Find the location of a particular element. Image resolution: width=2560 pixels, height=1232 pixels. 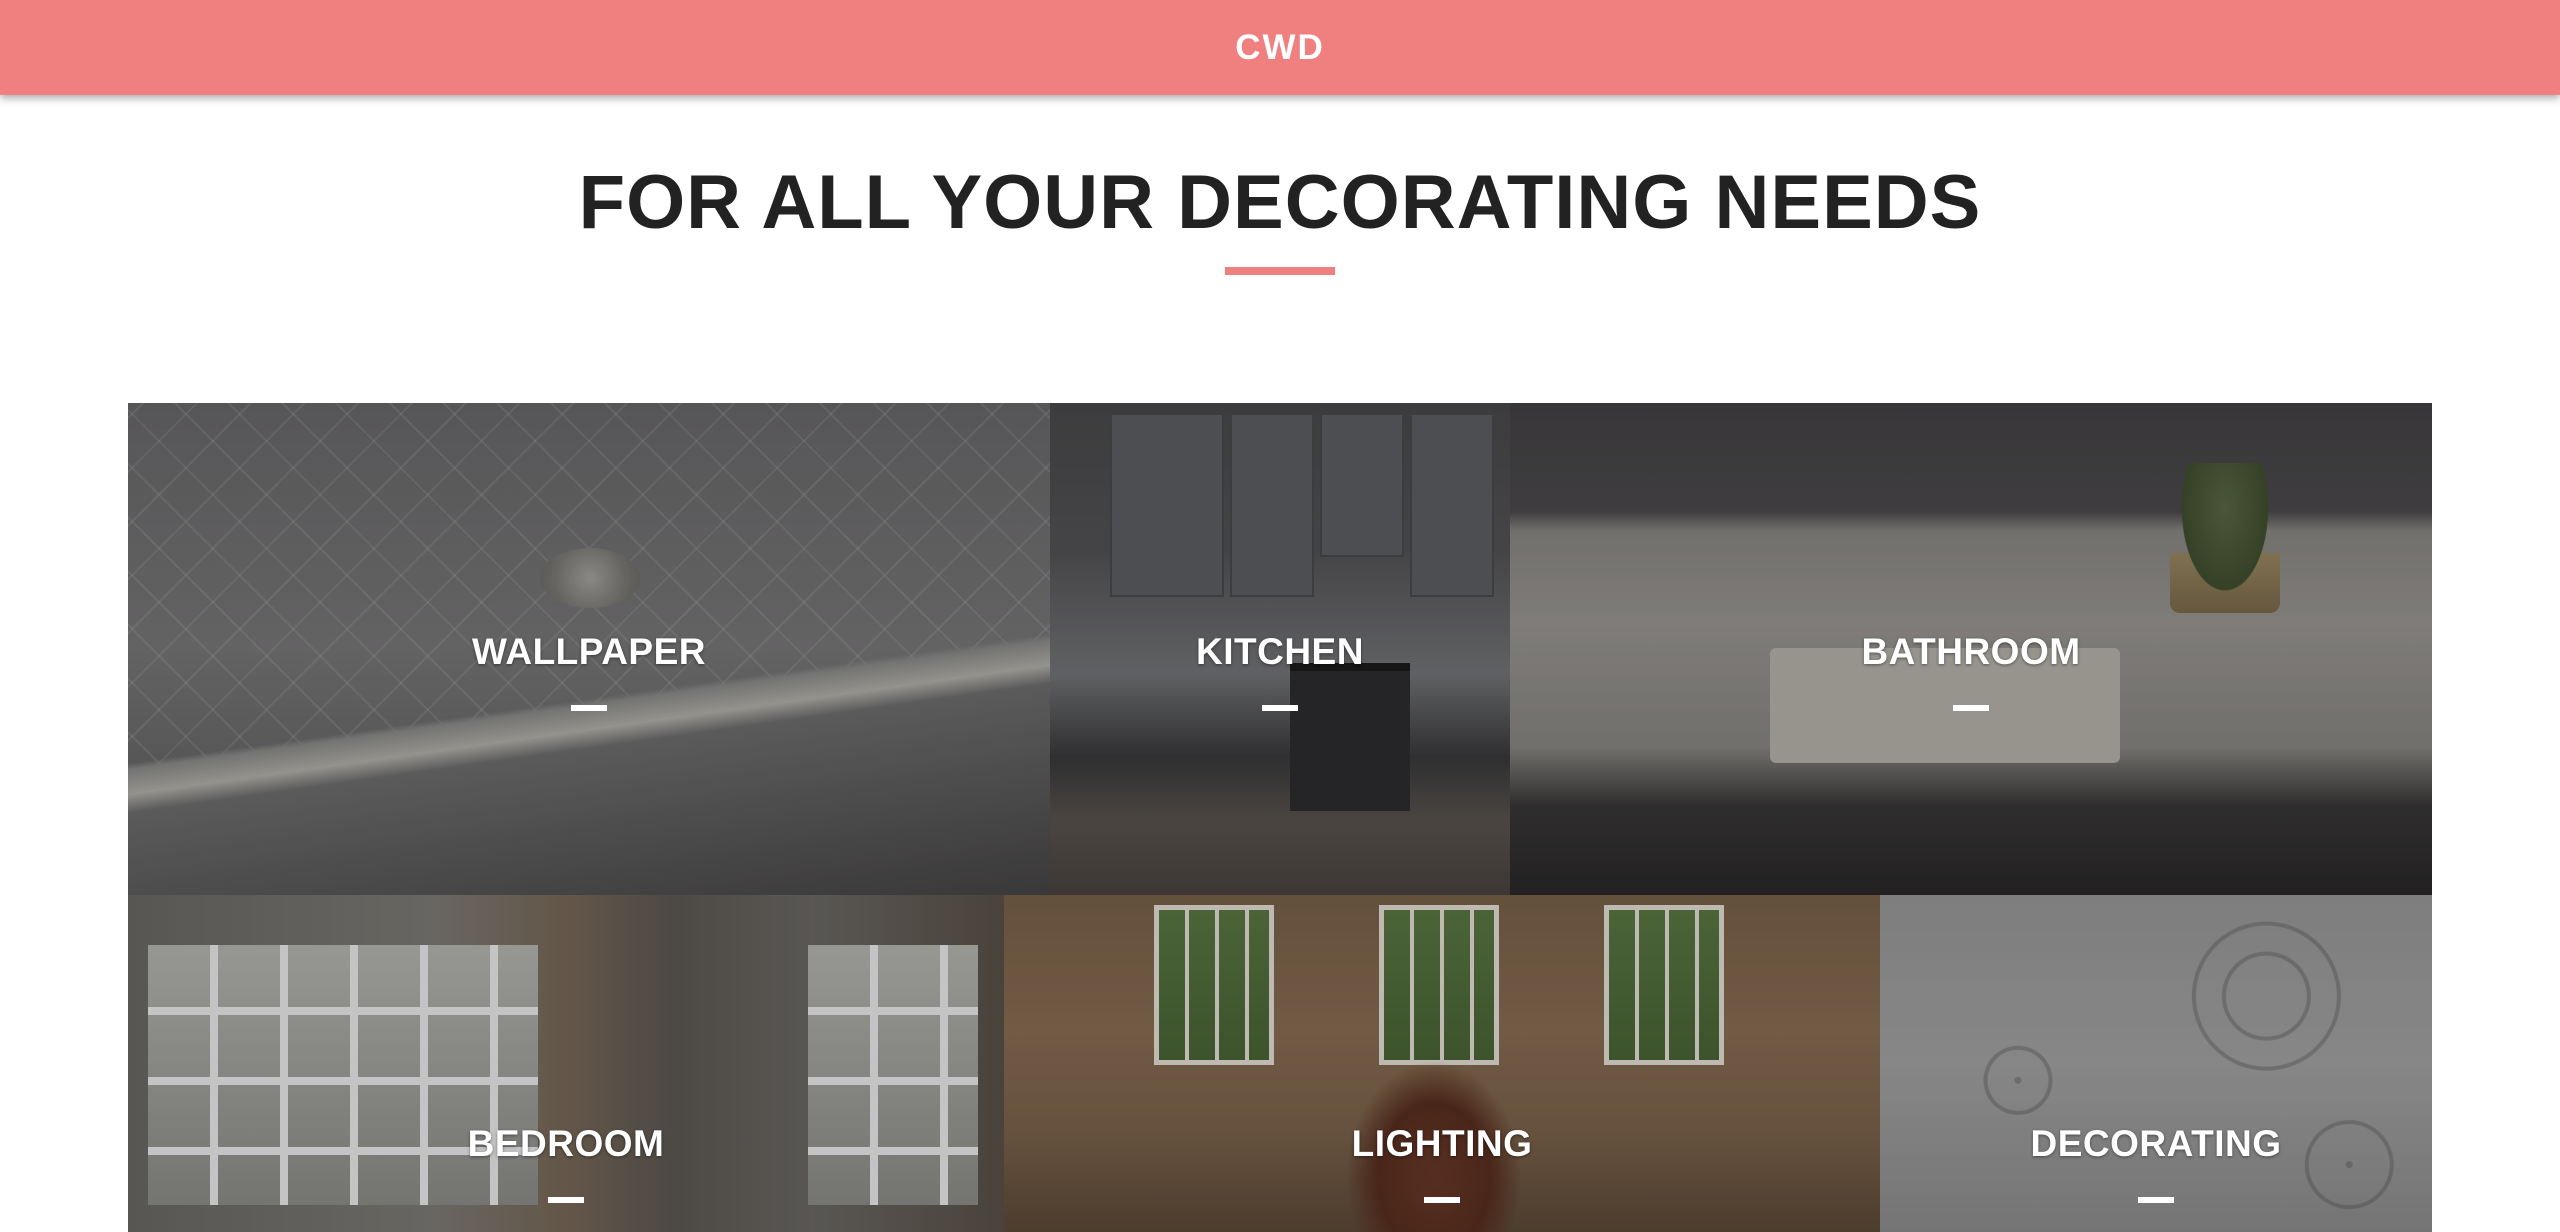

category-label-wallpaper: WALLPAPER is located at coordinates (589, 651).